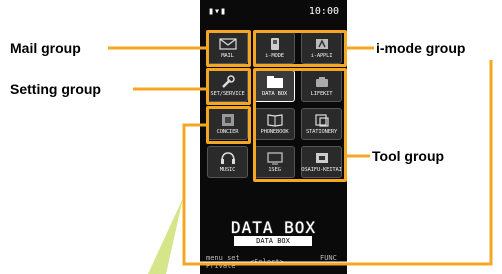 Image resolution: width=502 pixels, height=274 pixels. Describe the element at coordinates (408, 156) in the screenshot. I see `tool-group-label: Tool group` at that location.